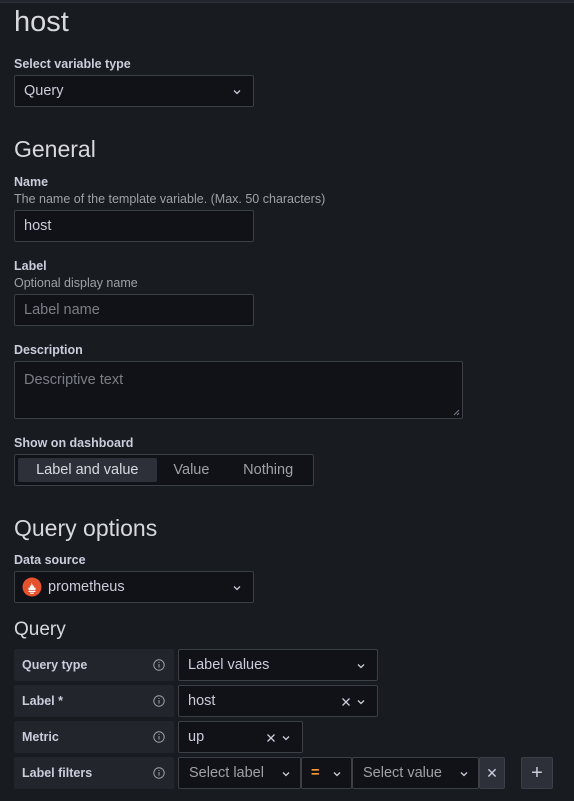 This screenshot has height=801, width=574. What do you see at coordinates (62, 310) in the screenshot?
I see `label-input-placeholder: Label name` at bounding box center [62, 310].